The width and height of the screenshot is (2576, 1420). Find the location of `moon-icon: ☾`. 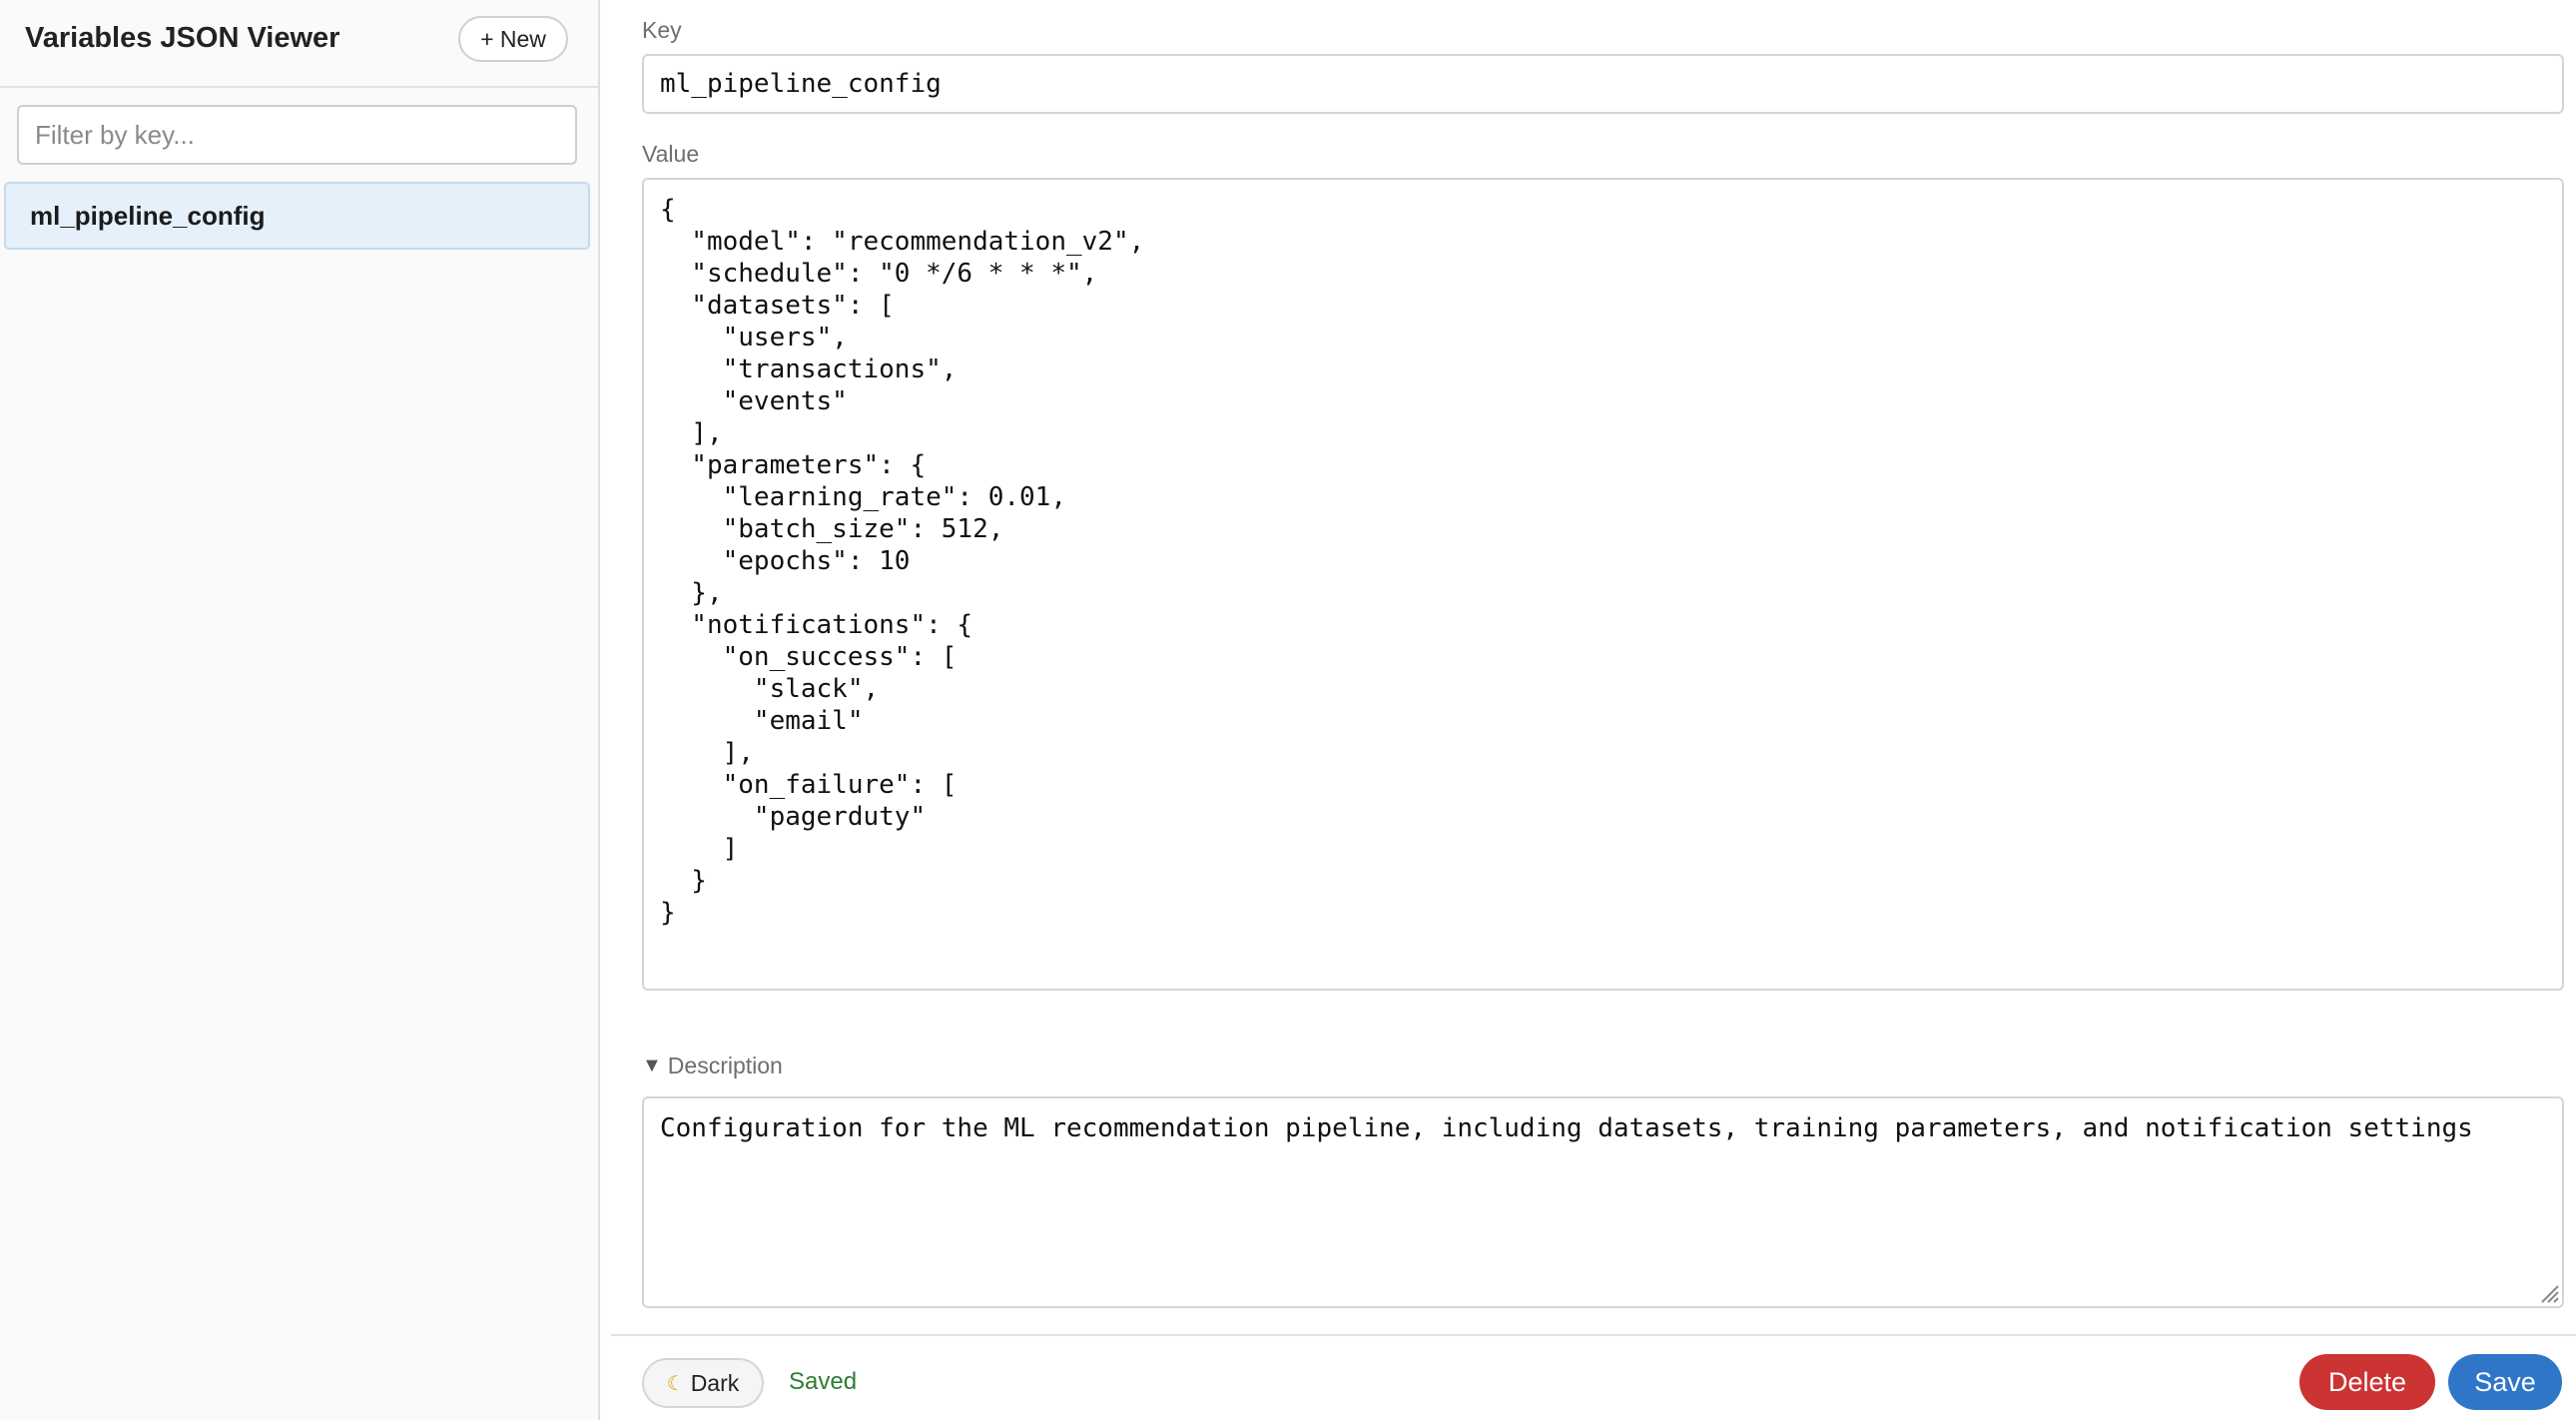

moon-icon: ☾ is located at coordinates (675, 1383).